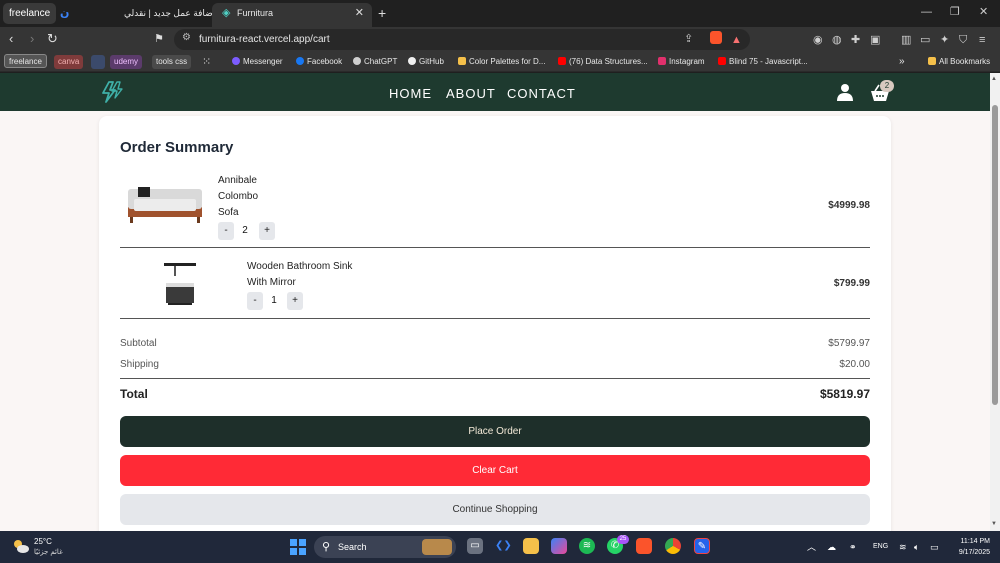  What do you see at coordinates (112, 92) in the screenshot?
I see `furnitura-logo-icon` at bounding box center [112, 92].